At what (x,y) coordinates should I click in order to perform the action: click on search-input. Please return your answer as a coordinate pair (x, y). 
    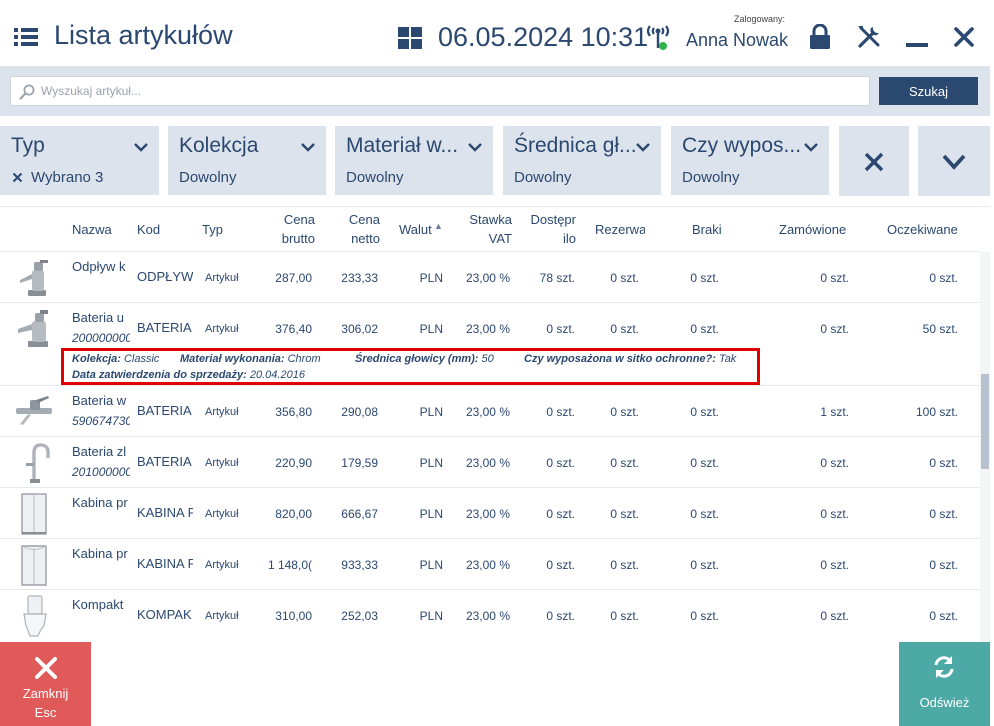
    Looking at the image, I should click on (451, 91).